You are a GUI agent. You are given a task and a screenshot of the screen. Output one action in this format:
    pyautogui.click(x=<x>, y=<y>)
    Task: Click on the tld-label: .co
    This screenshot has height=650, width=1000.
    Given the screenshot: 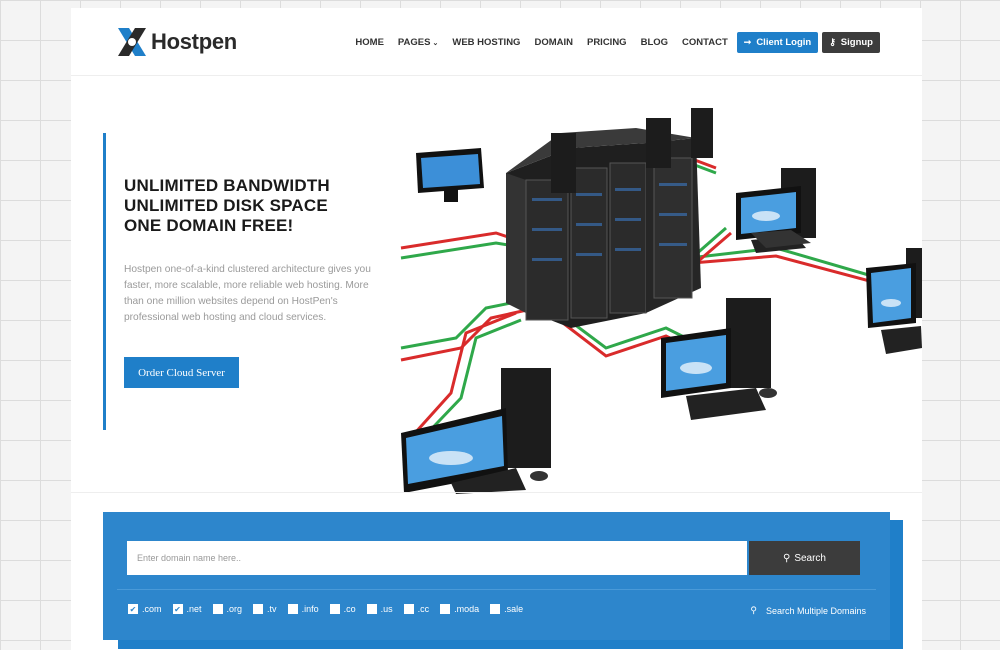 What is the action you would take?
    pyautogui.click(x=349, y=609)
    